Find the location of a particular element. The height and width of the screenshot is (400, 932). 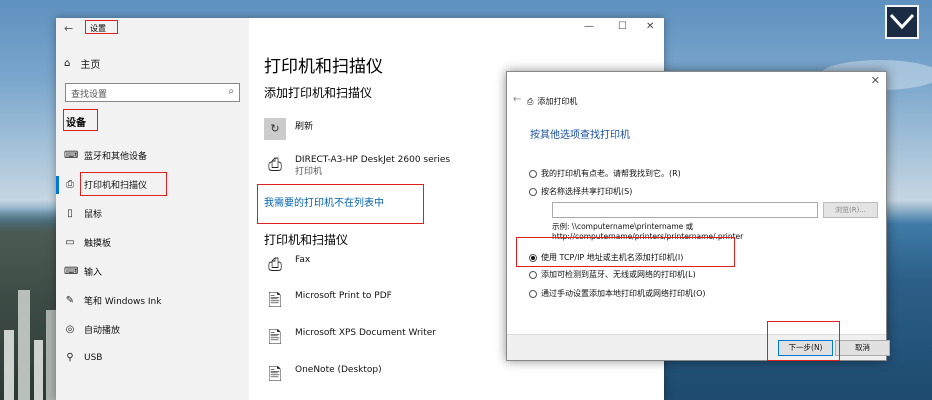

nav-home: ⌂ 主页 is located at coordinates (82, 63).